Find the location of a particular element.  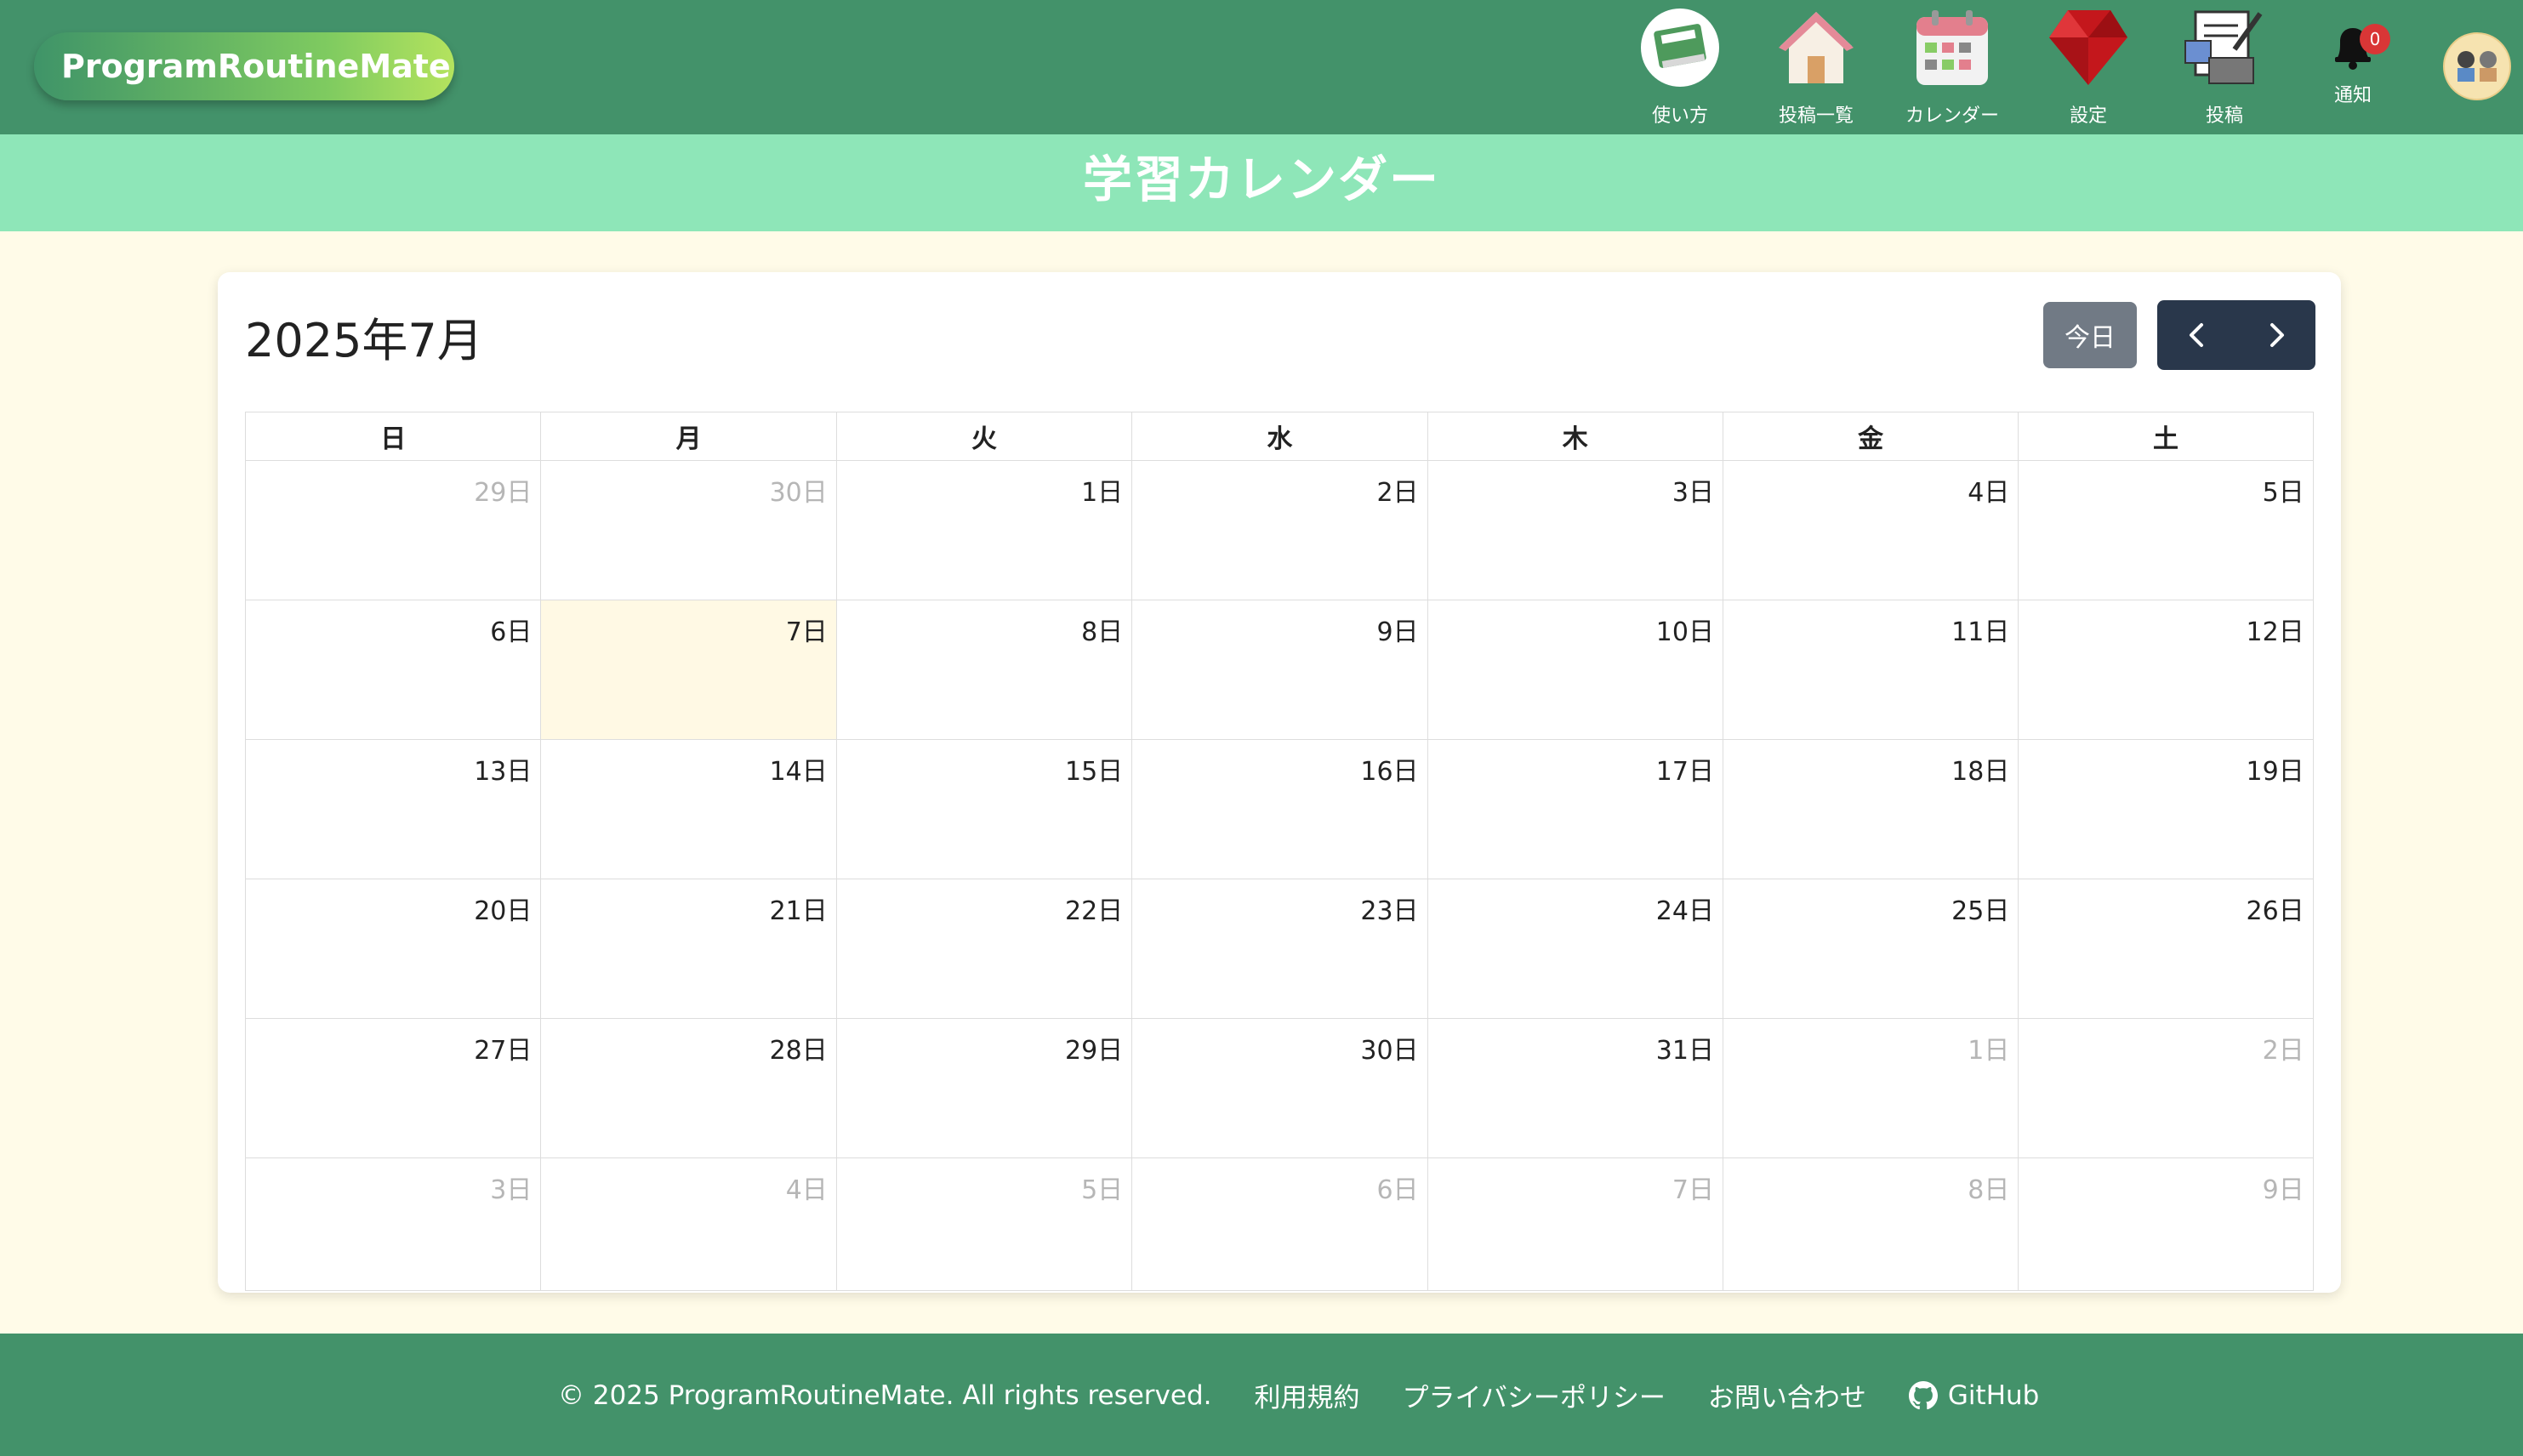

app-logo: ProgramRoutineMate is located at coordinates (244, 66).